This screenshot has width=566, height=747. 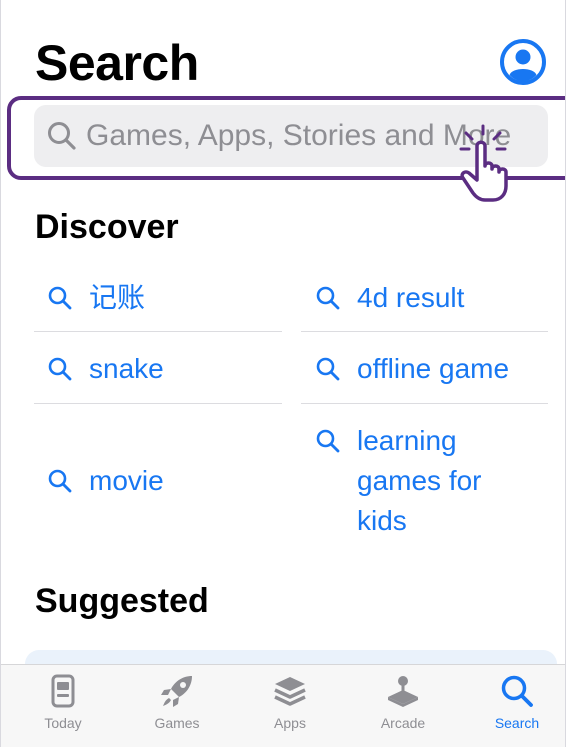 What do you see at coordinates (177, 723) in the screenshot?
I see `tab-label: Games` at bounding box center [177, 723].